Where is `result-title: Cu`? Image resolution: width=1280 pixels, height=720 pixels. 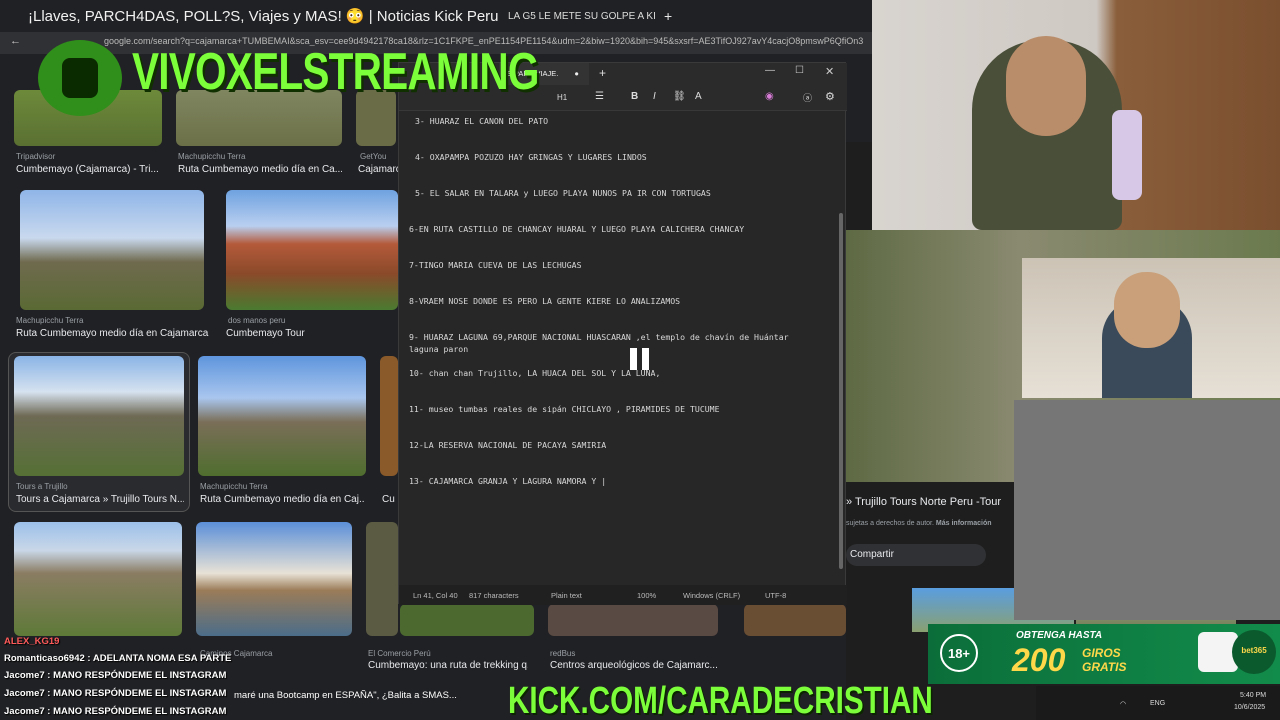
result-title: Cu is located at coordinates (390, 499).